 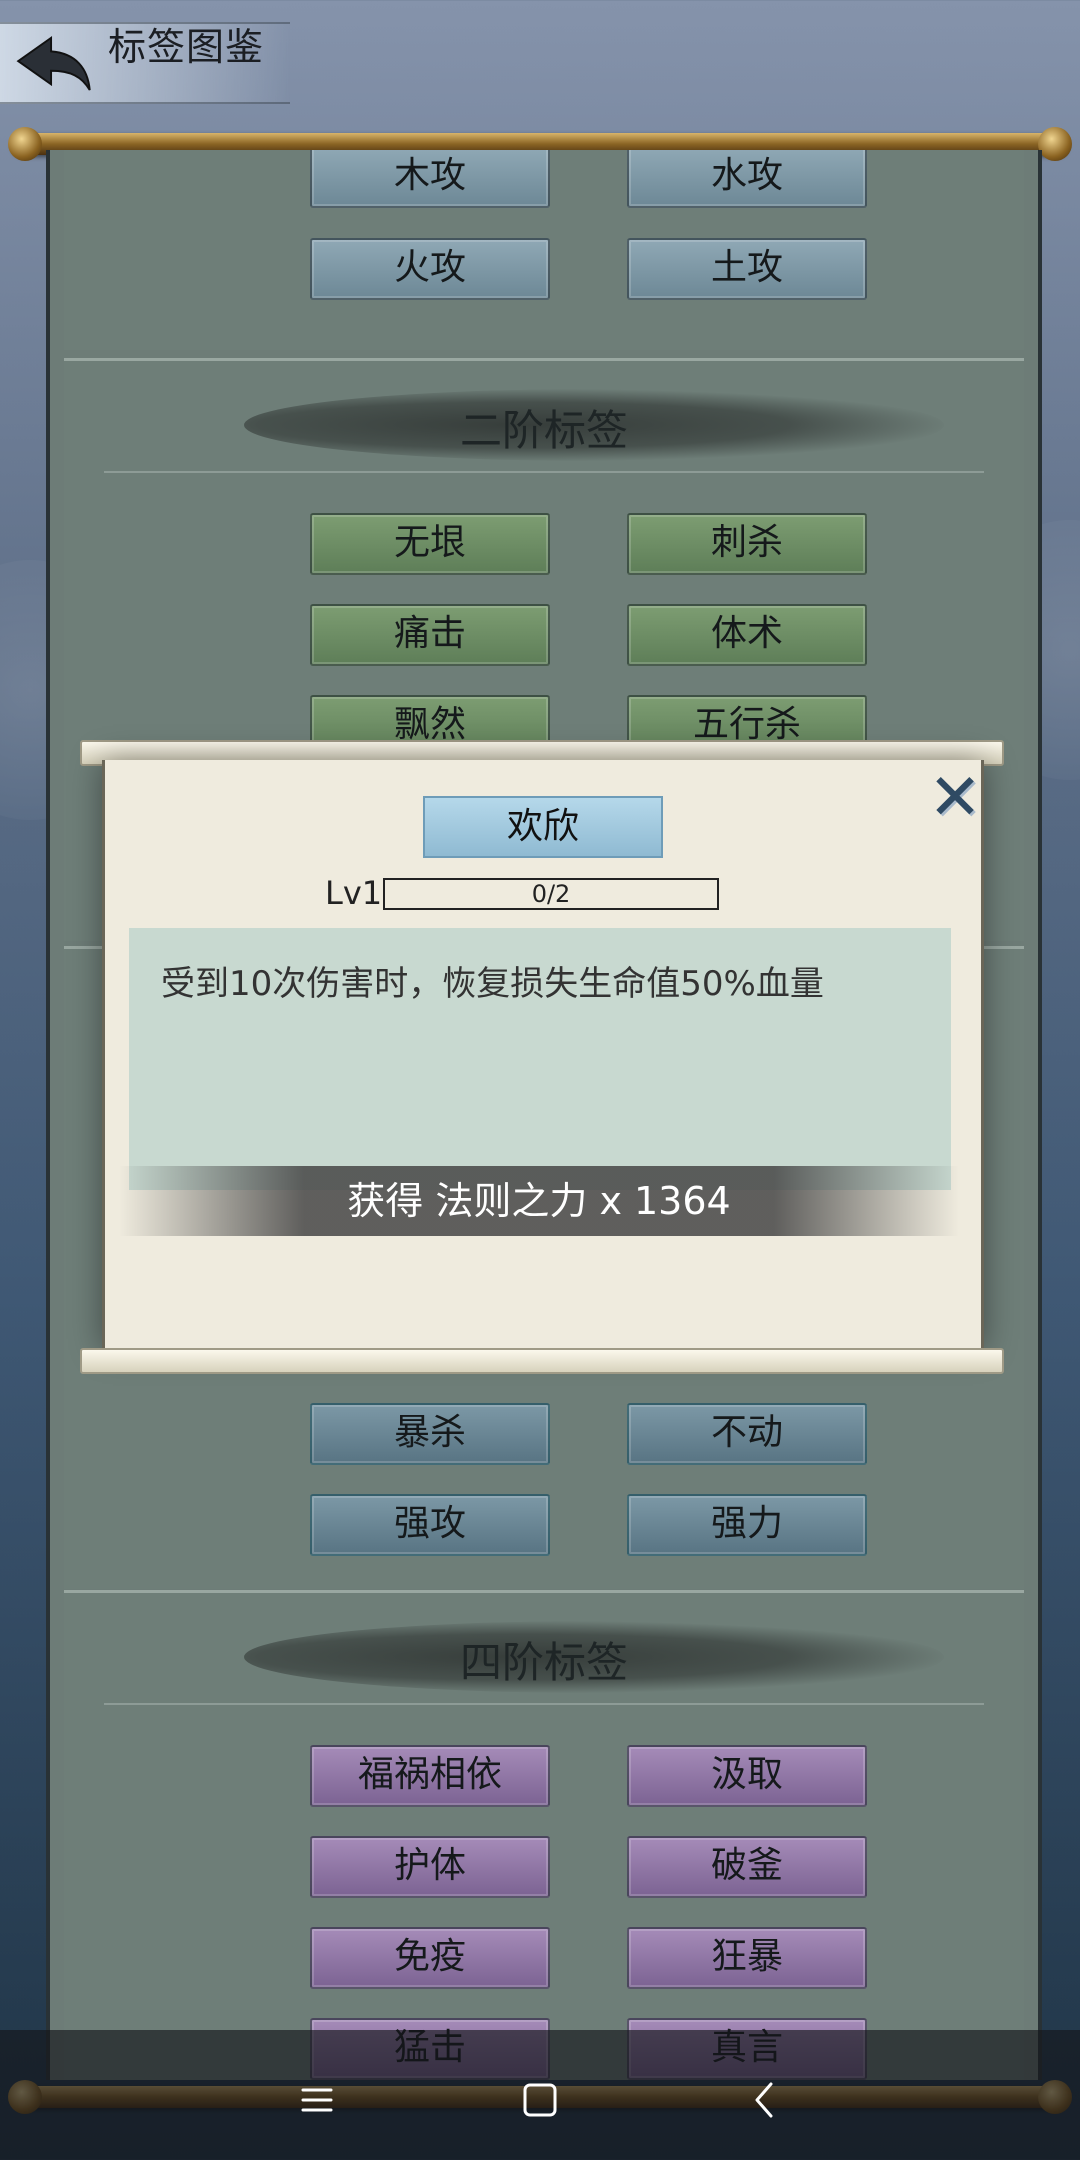 I want to click on modal-rod-bottom, so click(x=542, y=1361).